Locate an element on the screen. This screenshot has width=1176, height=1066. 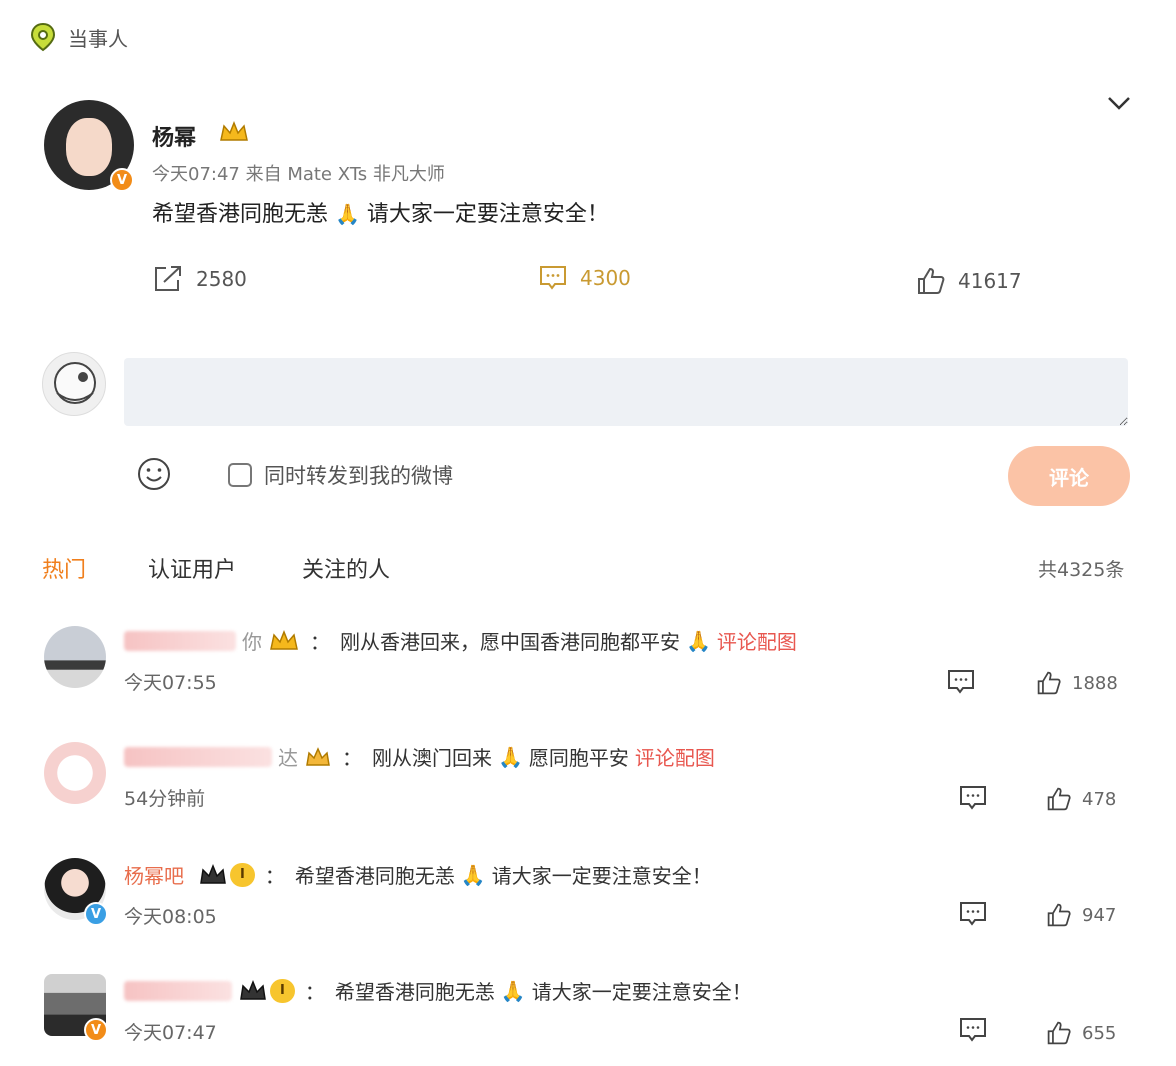
repost-count: 2580 is located at coordinates (221, 279).